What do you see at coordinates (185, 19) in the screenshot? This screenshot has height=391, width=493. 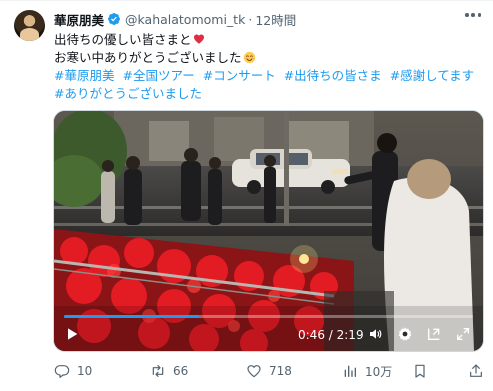 I see `author-handle: @kahalatomomi_tk` at bounding box center [185, 19].